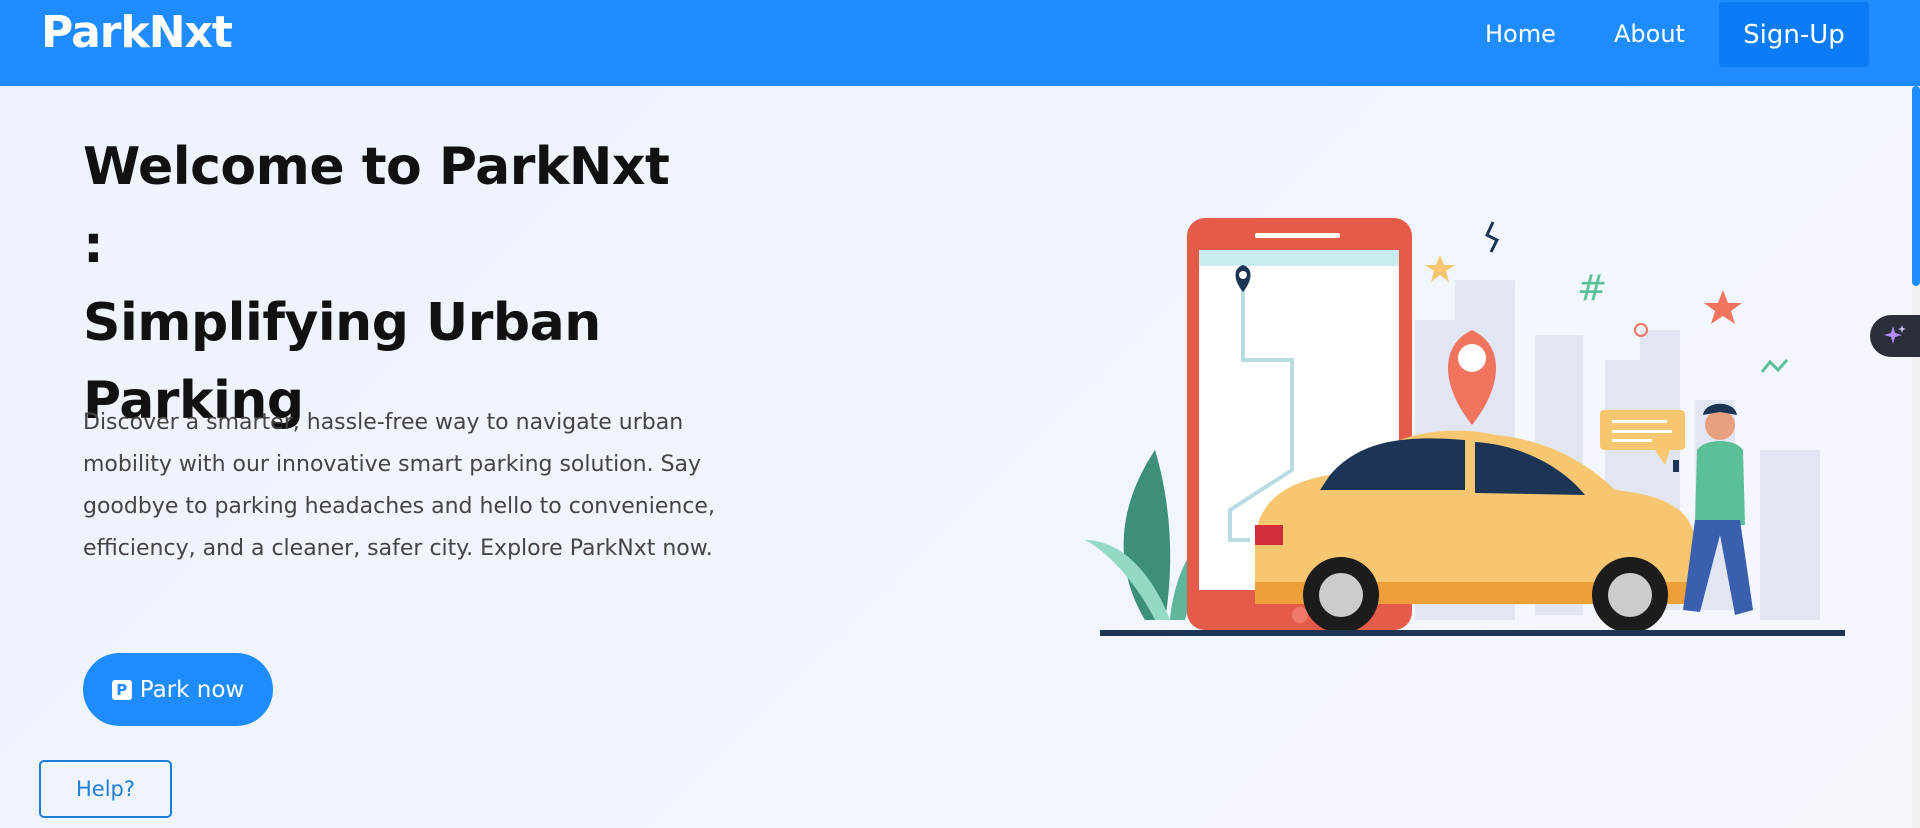 This screenshot has width=1920, height=828. What do you see at coordinates (137, 32) in the screenshot?
I see `brand-logo: ParkNxt` at bounding box center [137, 32].